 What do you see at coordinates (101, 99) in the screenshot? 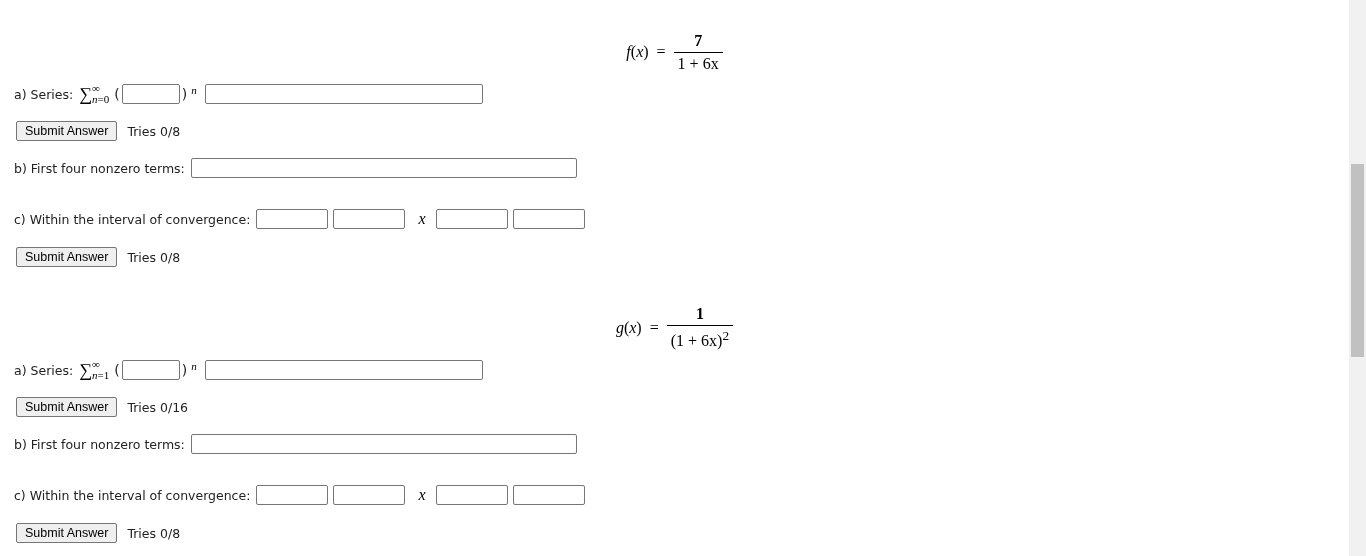
I see `sum-lower-limit: n=0` at bounding box center [101, 99].